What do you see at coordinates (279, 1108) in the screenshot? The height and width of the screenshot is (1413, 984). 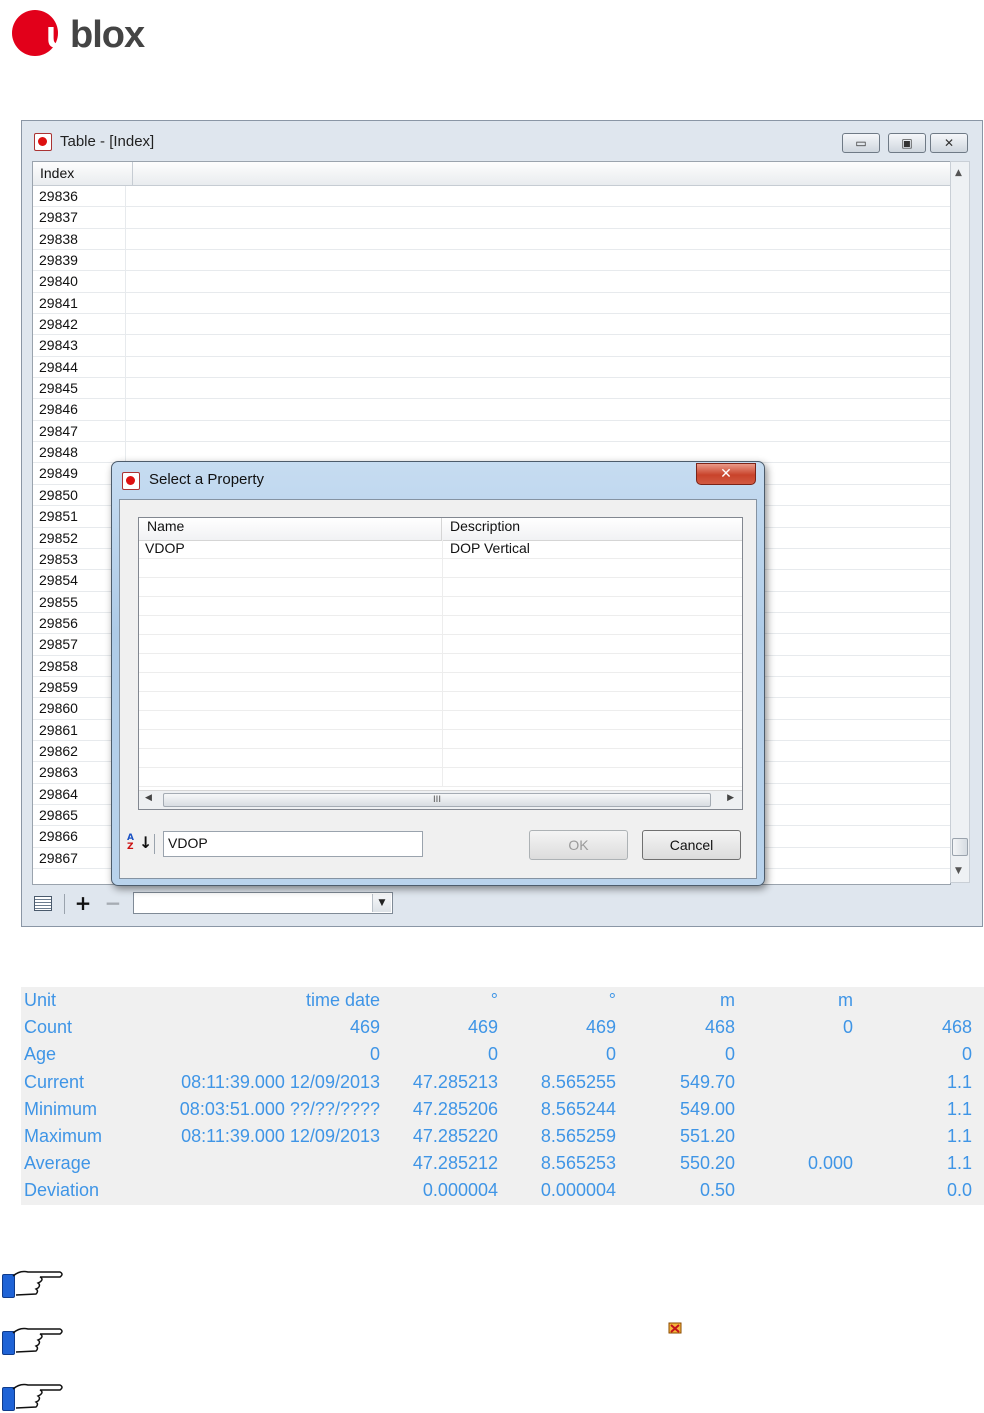 I see `stats-value: 08:03:51.000 ??/??/????` at bounding box center [279, 1108].